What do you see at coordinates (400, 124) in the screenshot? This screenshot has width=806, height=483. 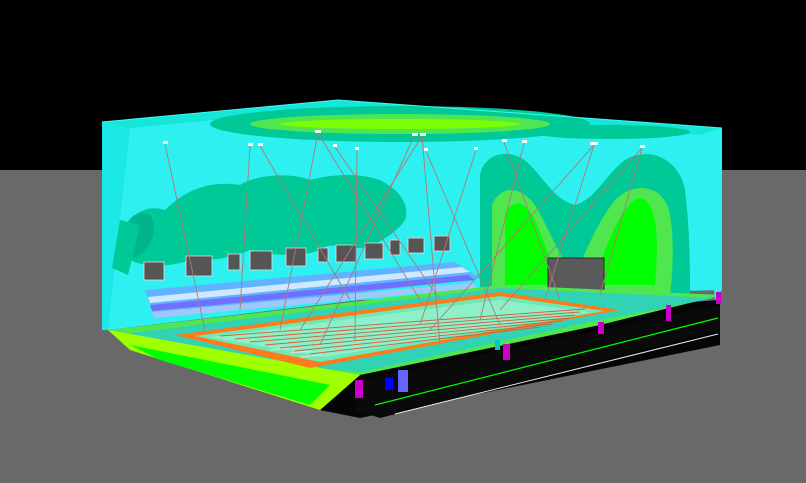 I see `ceiling-band-inner` at bounding box center [400, 124].